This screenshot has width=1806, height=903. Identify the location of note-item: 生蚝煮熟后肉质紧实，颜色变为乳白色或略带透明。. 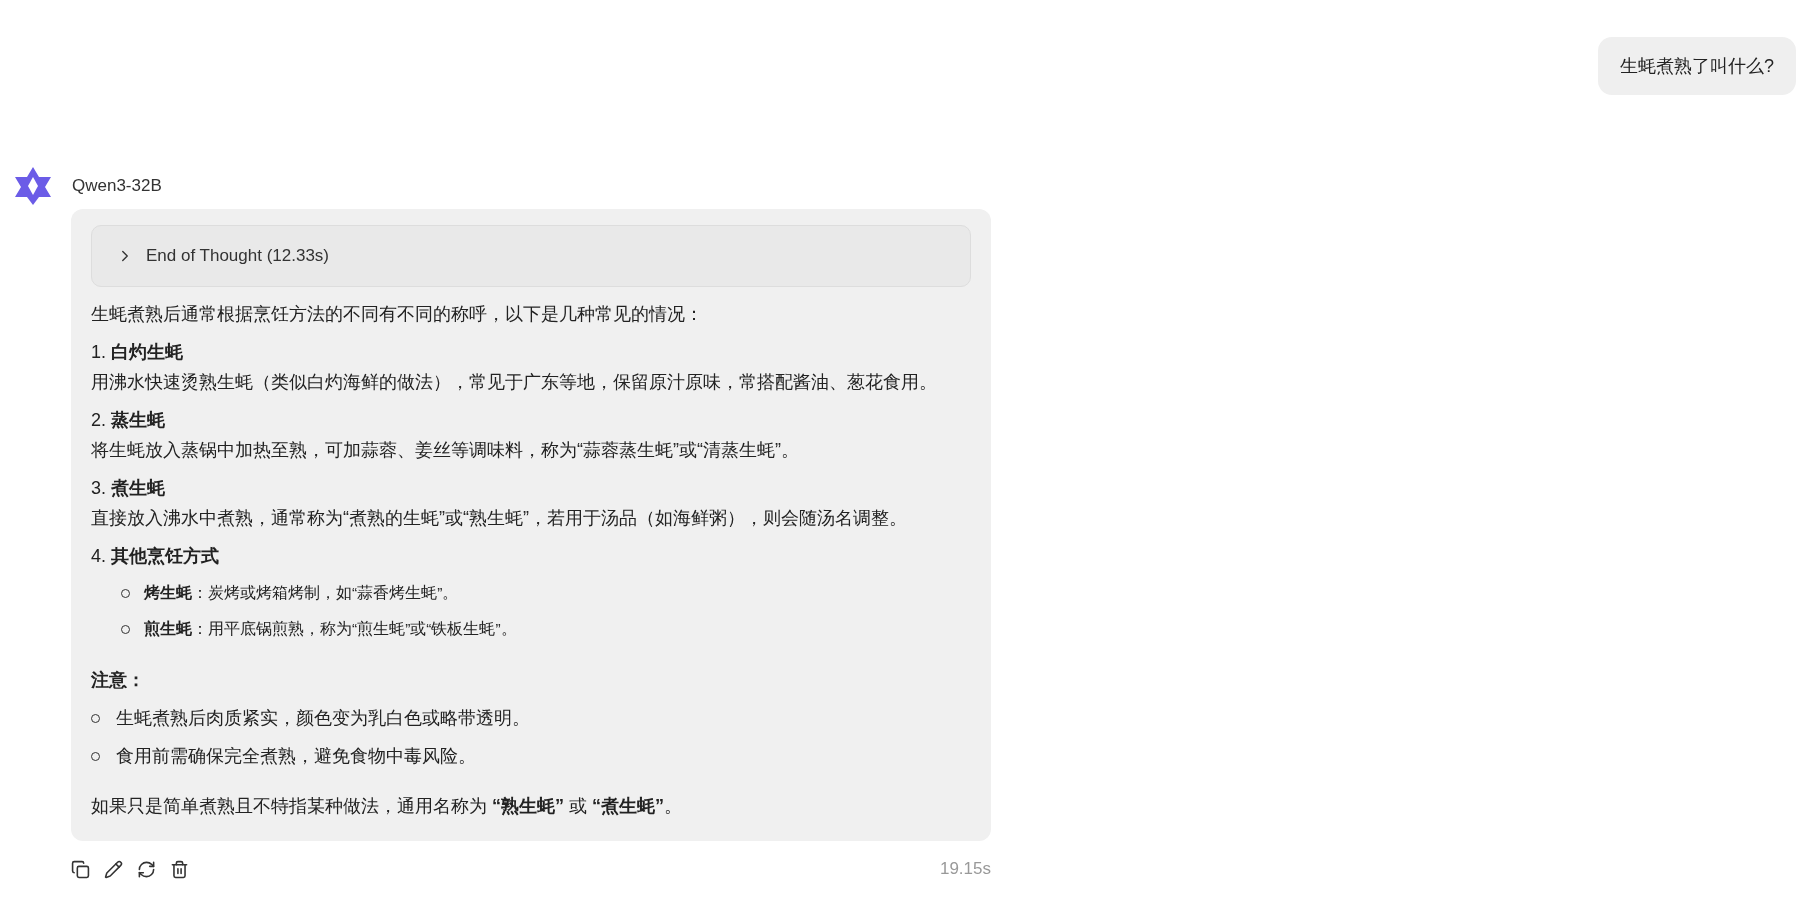
(323, 718).